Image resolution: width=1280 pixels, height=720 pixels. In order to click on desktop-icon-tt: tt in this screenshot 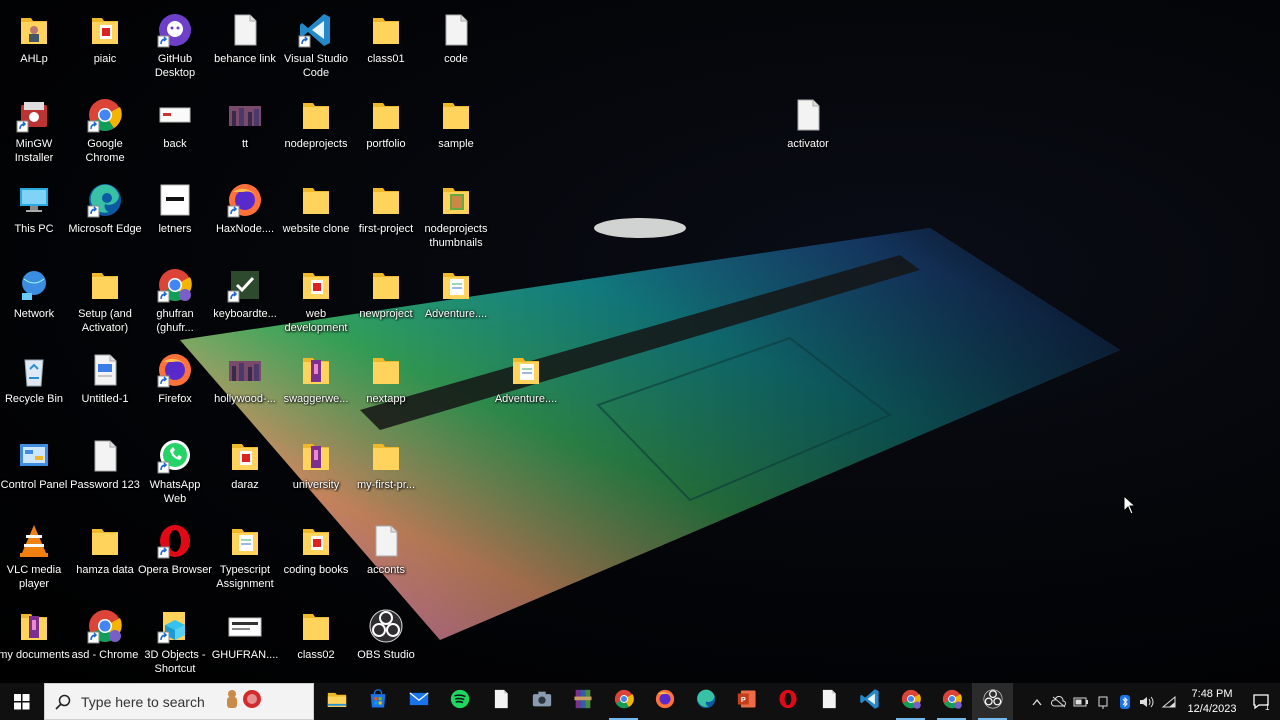, I will do `click(245, 133)`.